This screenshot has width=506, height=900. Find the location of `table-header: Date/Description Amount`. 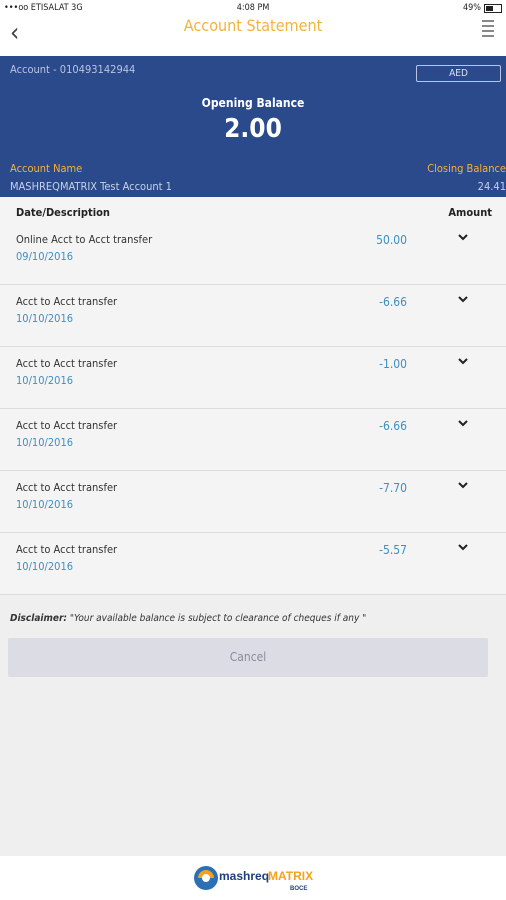

table-header: Date/Description Amount is located at coordinates (253, 210).